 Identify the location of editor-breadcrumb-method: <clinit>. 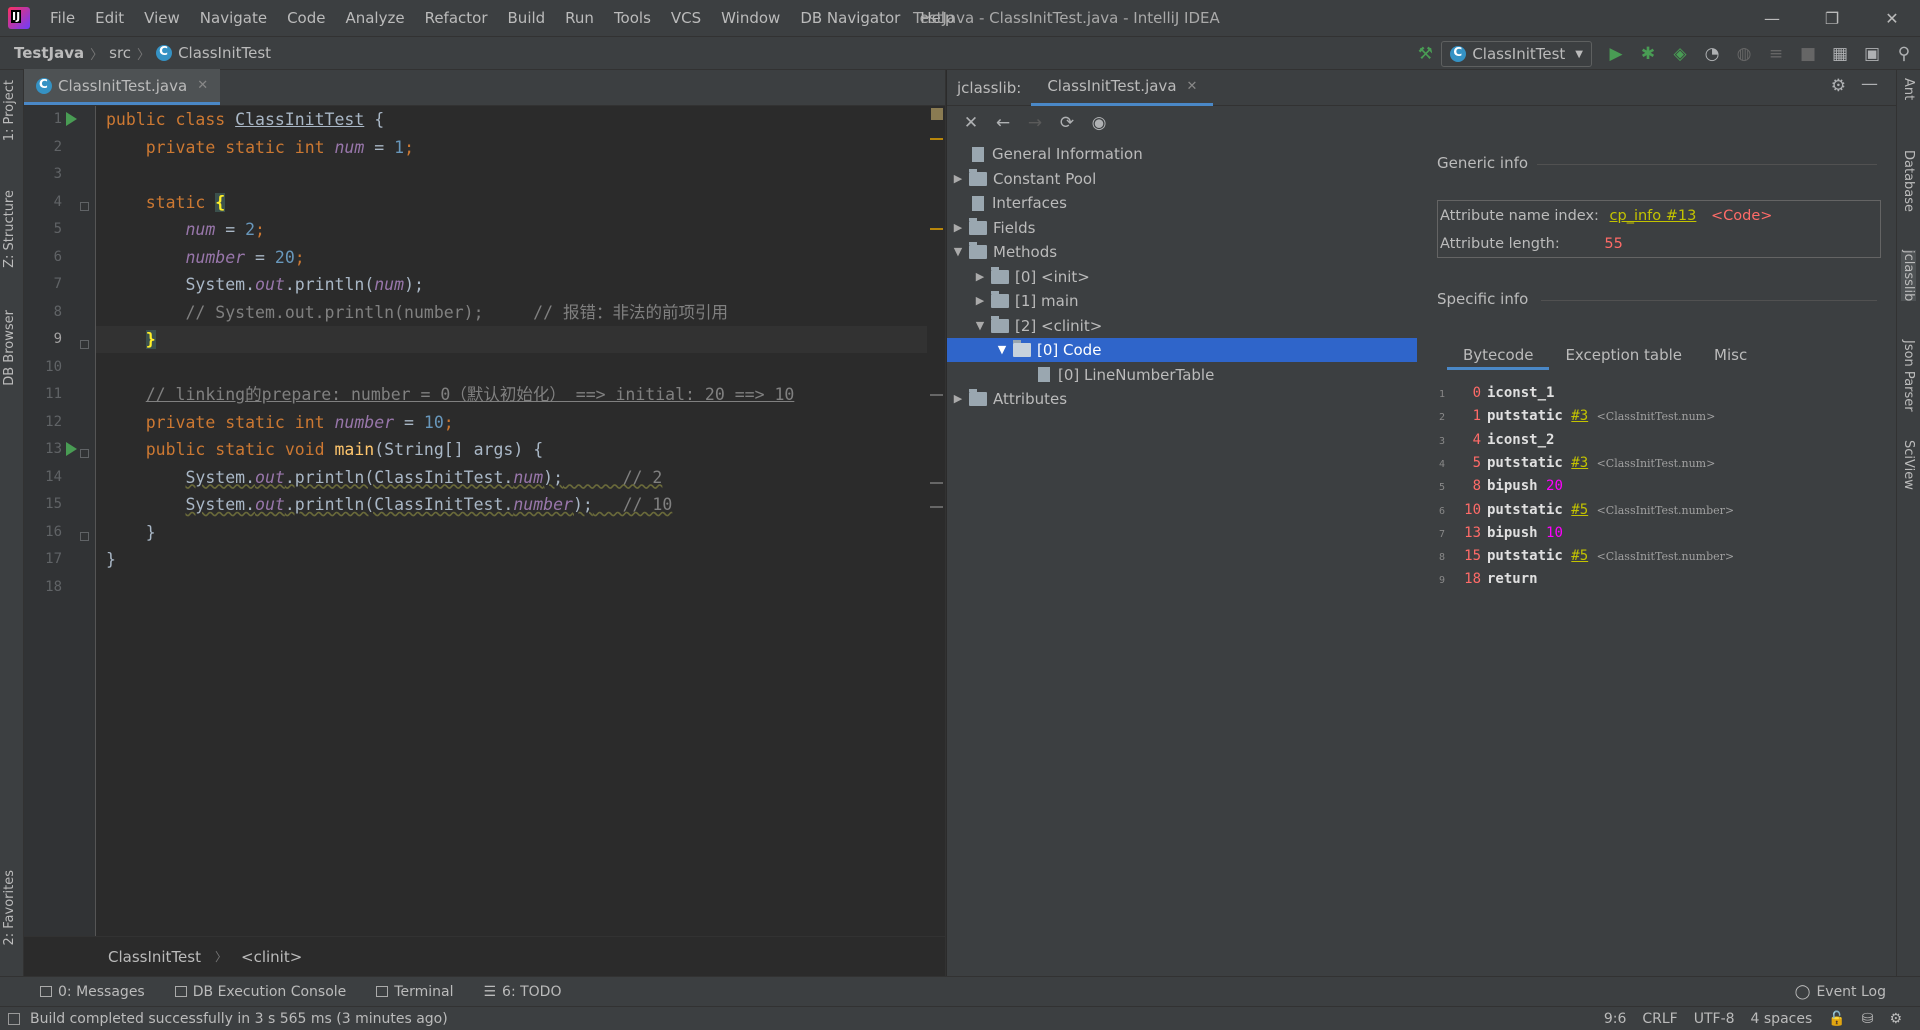
(271, 957).